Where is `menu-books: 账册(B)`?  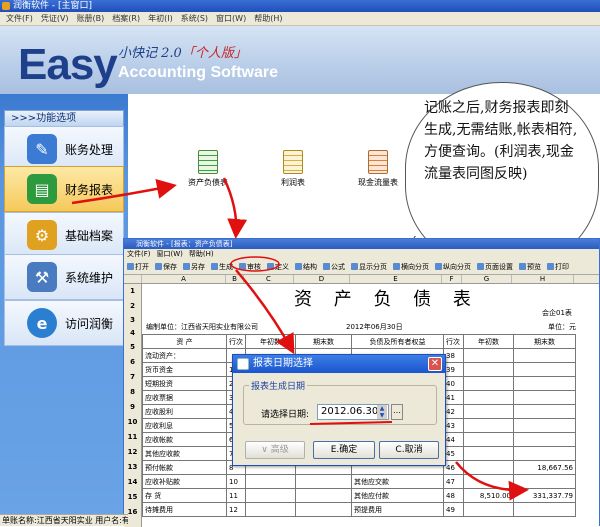
menu-books: 账册(B) is located at coordinates (91, 18).